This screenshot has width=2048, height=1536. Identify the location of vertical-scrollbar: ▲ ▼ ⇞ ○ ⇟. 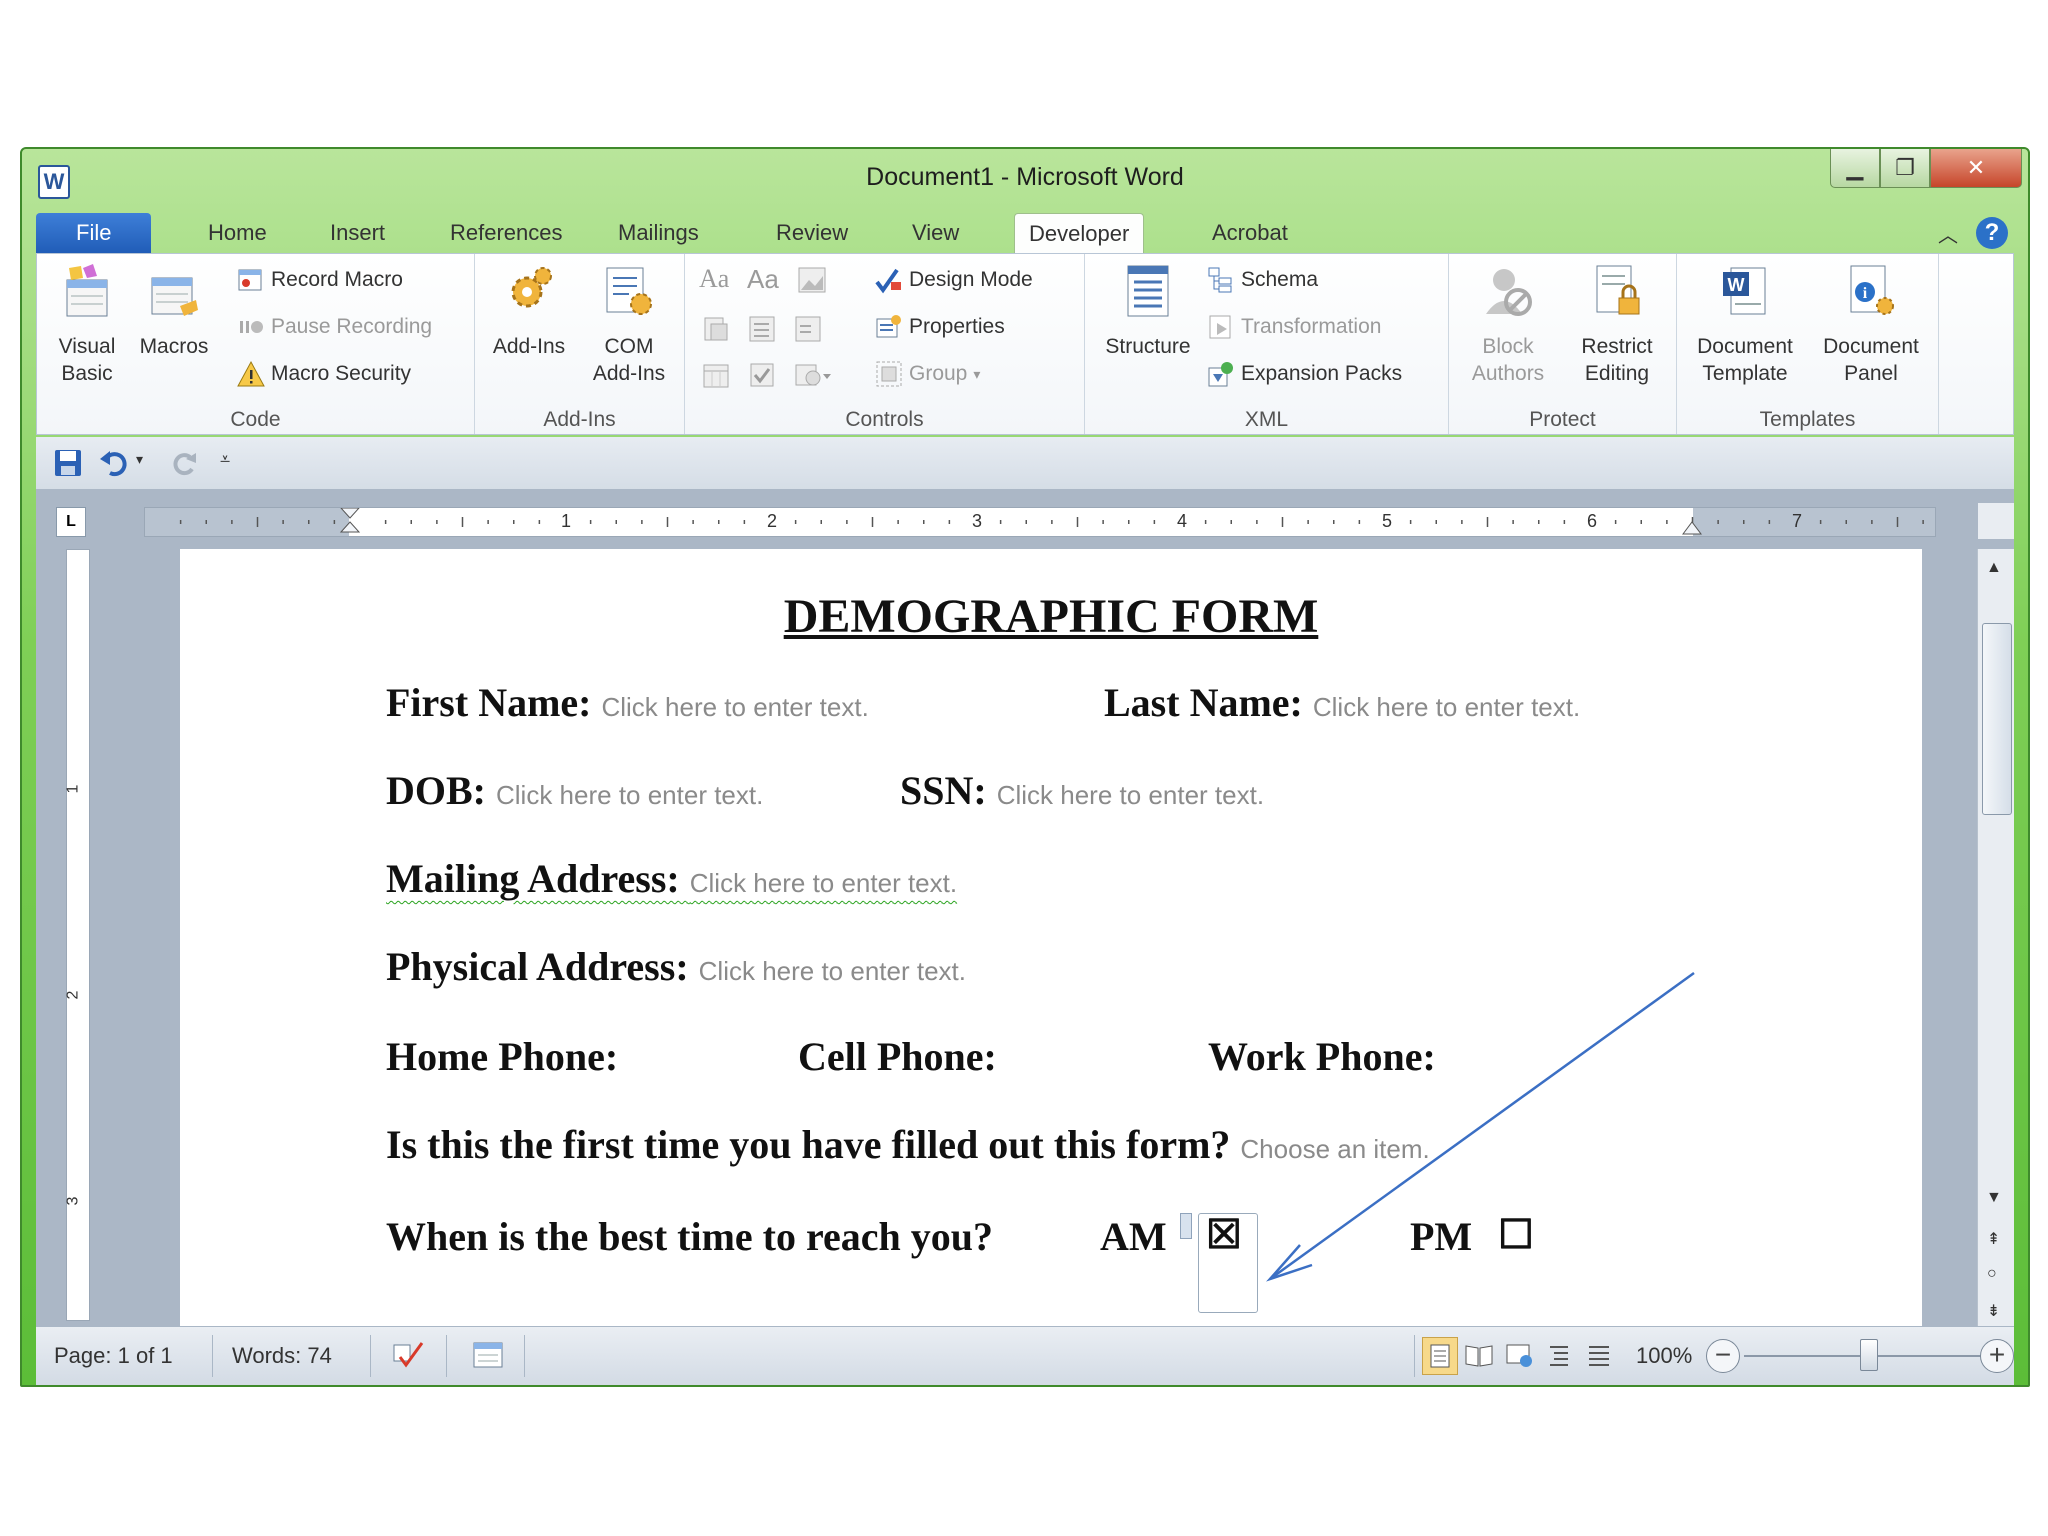
(1995, 939).